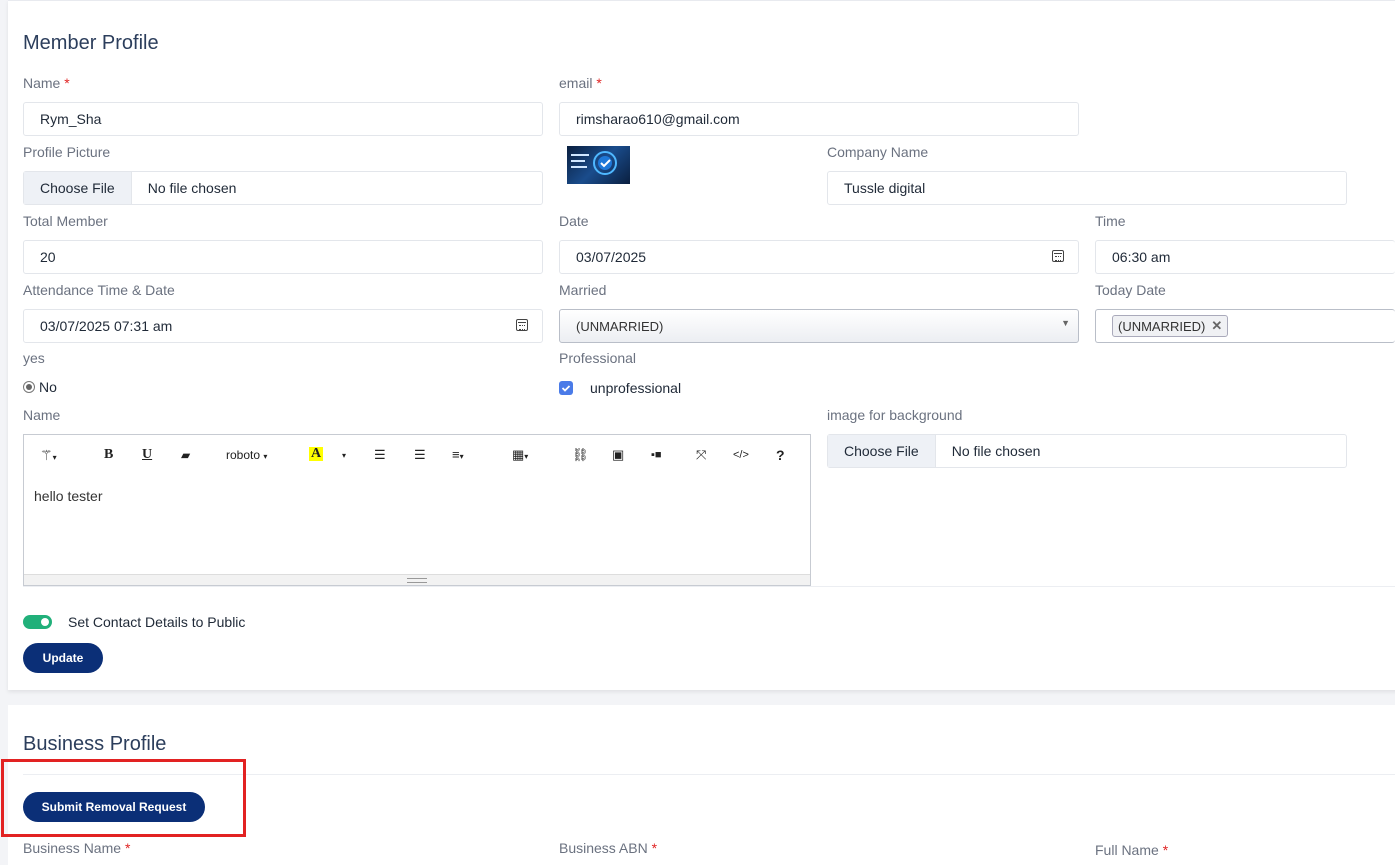 Image resolution: width=1395 pixels, height=865 pixels. What do you see at coordinates (583, 290) in the screenshot?
I see `married-label: Married` at bounding box center [583, 290].